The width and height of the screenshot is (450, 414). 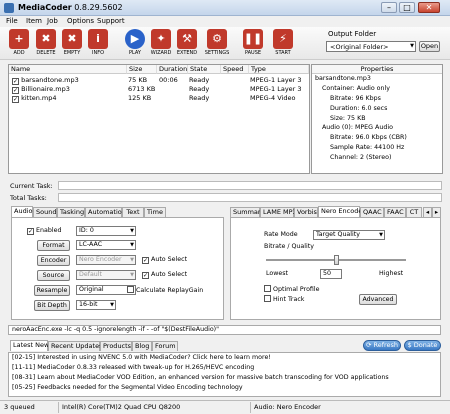 What do you see at coordinates (31, 345) in the screenshot?
I see `tab-latest-news: Latest News` at bounding box center [31, 345].